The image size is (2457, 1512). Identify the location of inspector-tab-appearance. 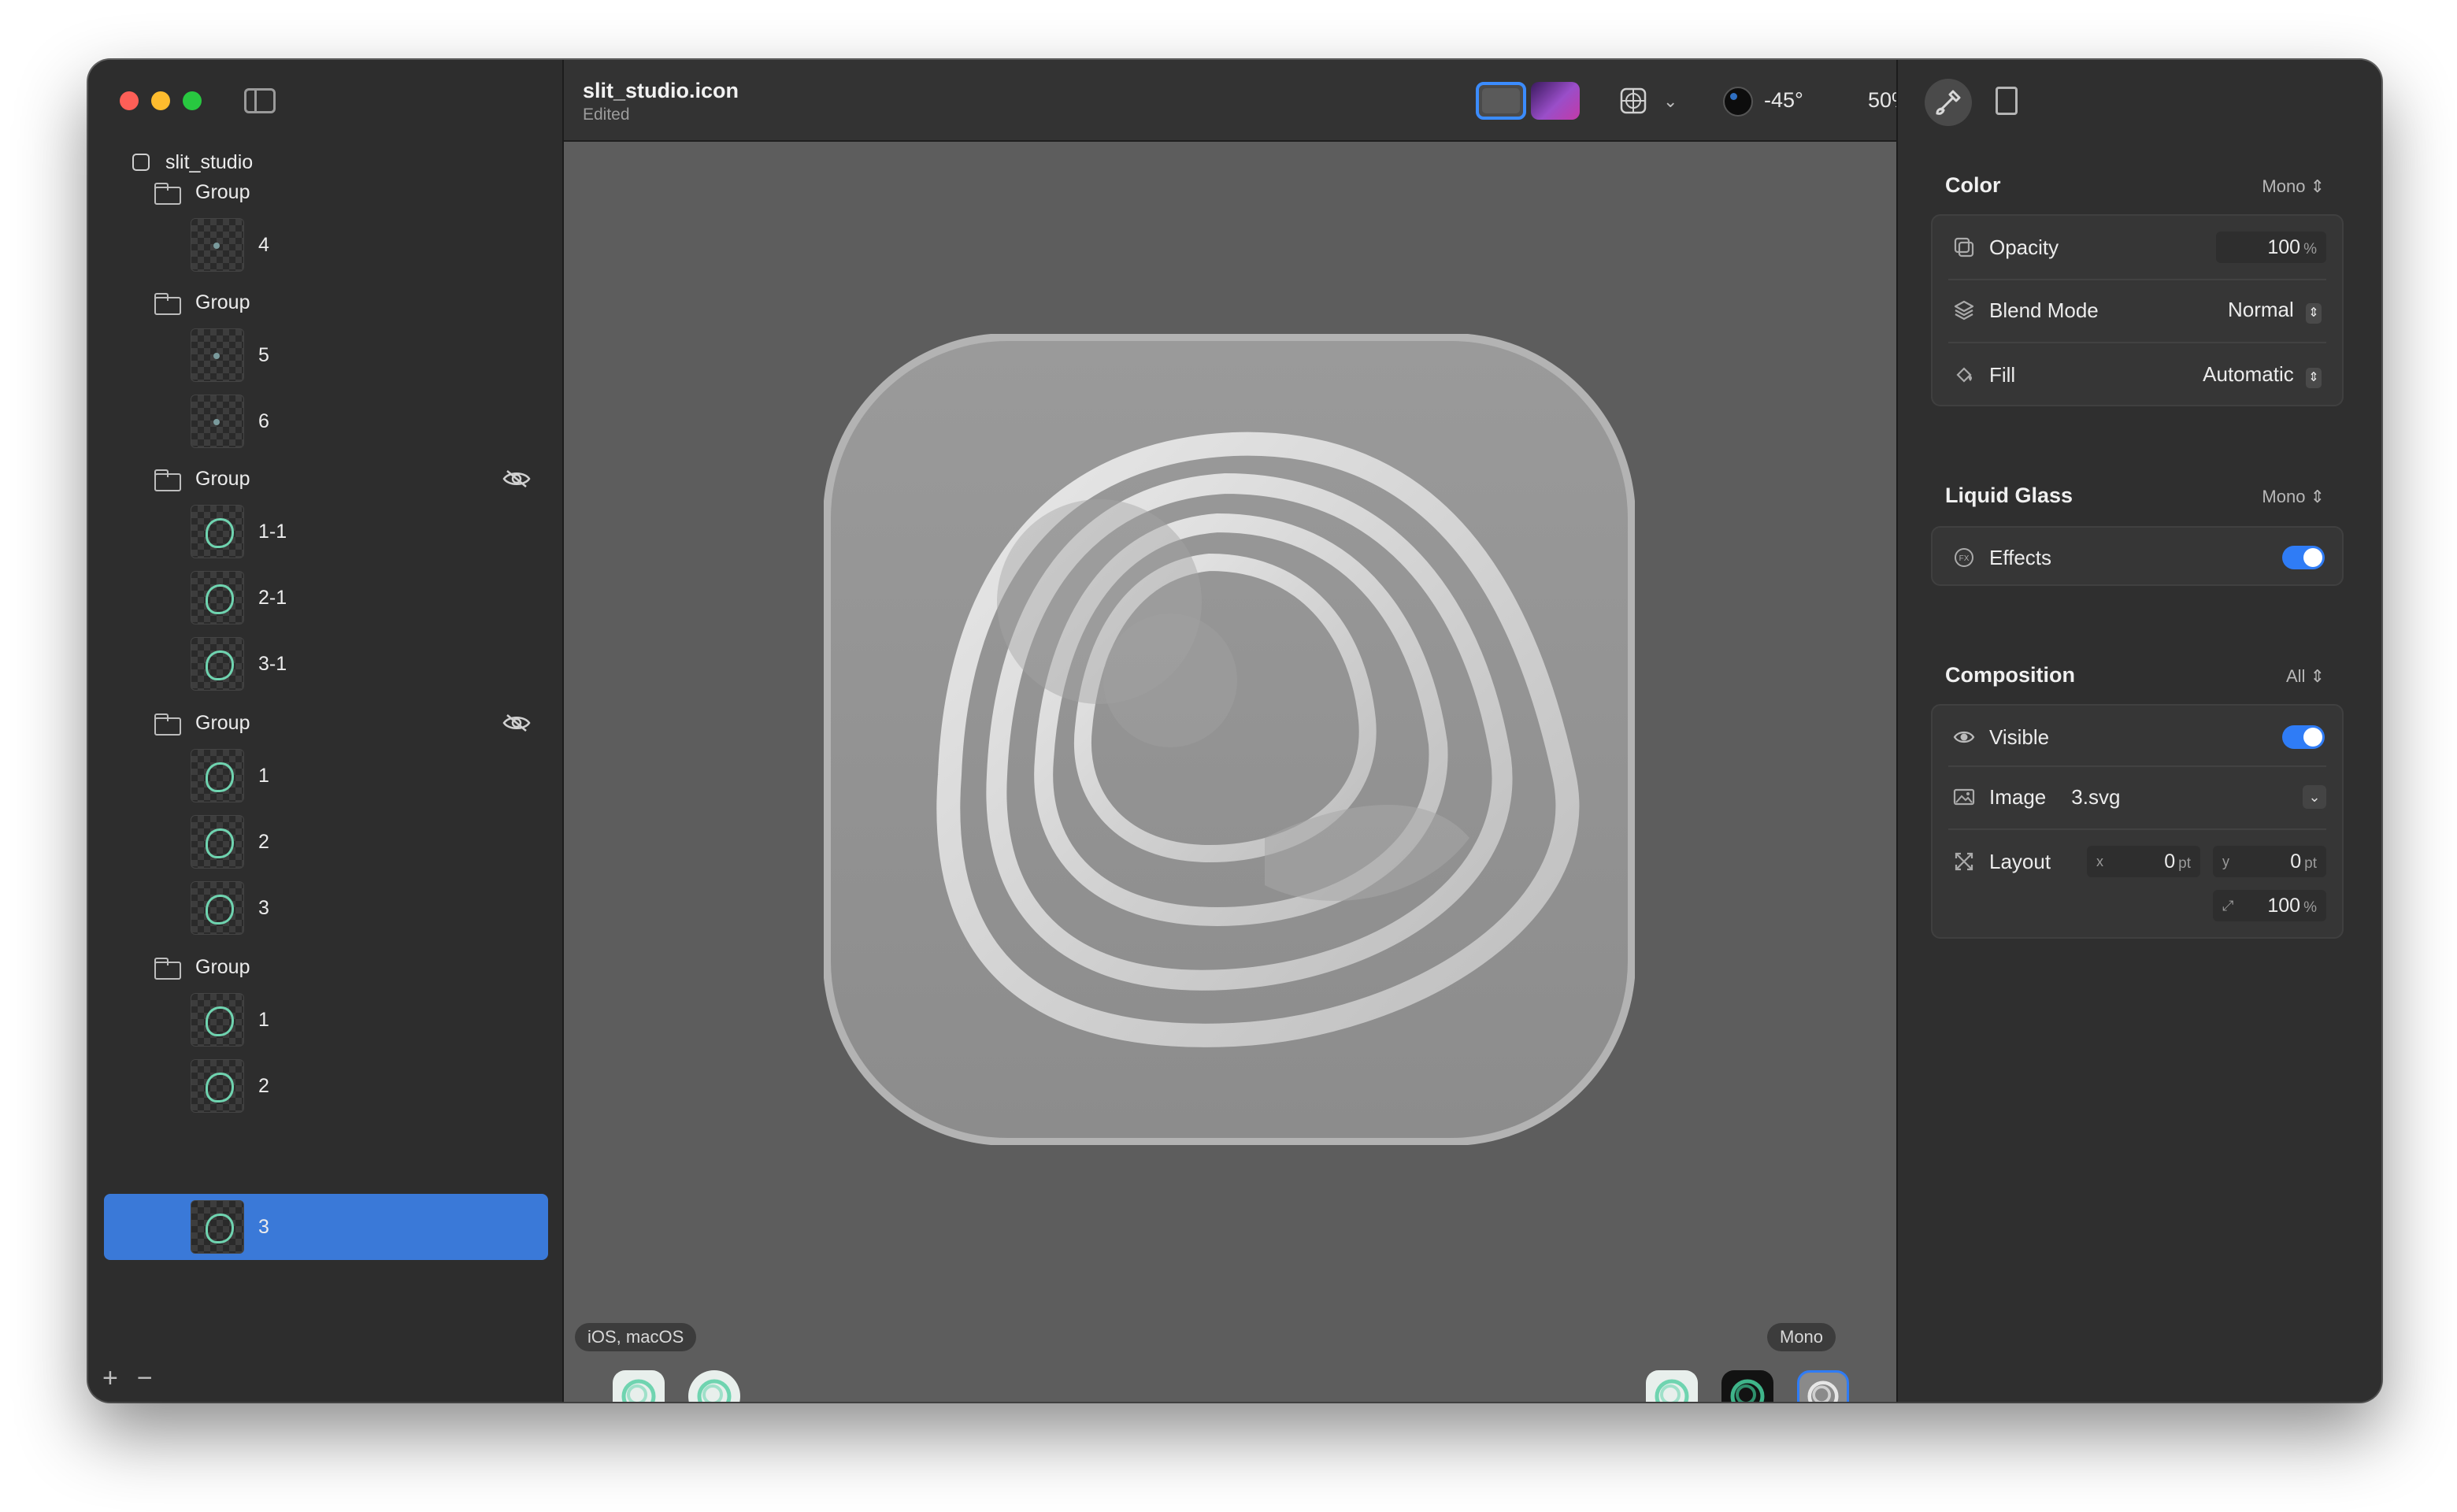
(1948, 102).